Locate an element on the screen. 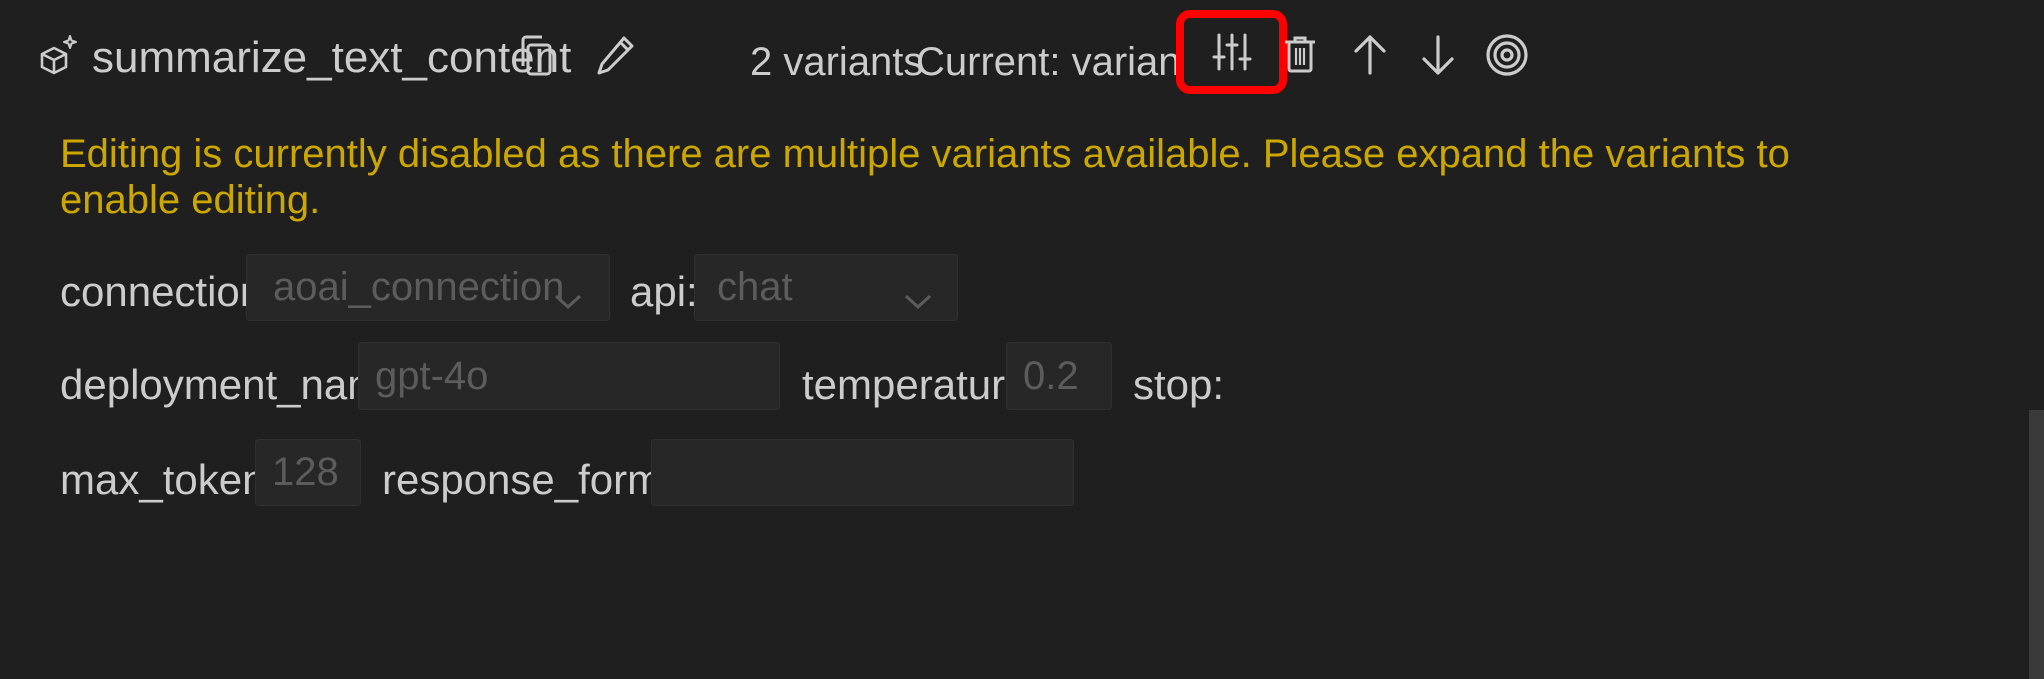 The image size is (2044, 679). tune-variants-button is located at coordinates (1231, 52).